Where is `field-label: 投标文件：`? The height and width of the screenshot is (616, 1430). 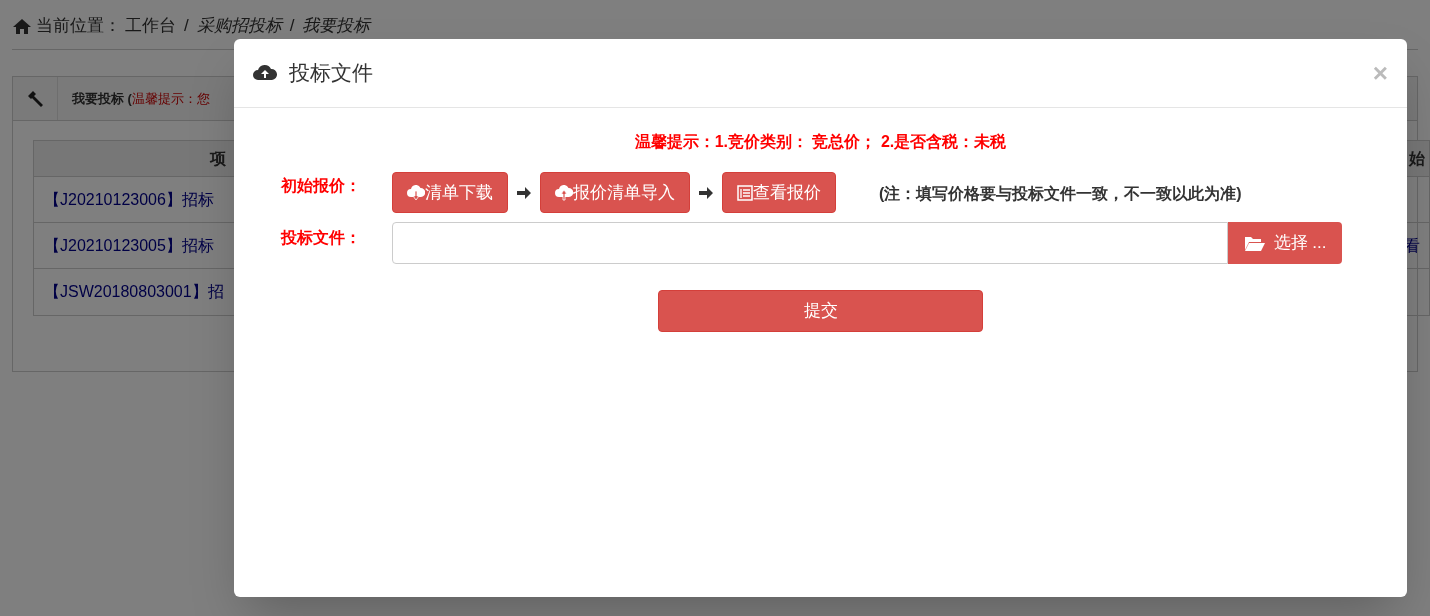 field-label: 投标文件： is located at coordinates (320, 238).